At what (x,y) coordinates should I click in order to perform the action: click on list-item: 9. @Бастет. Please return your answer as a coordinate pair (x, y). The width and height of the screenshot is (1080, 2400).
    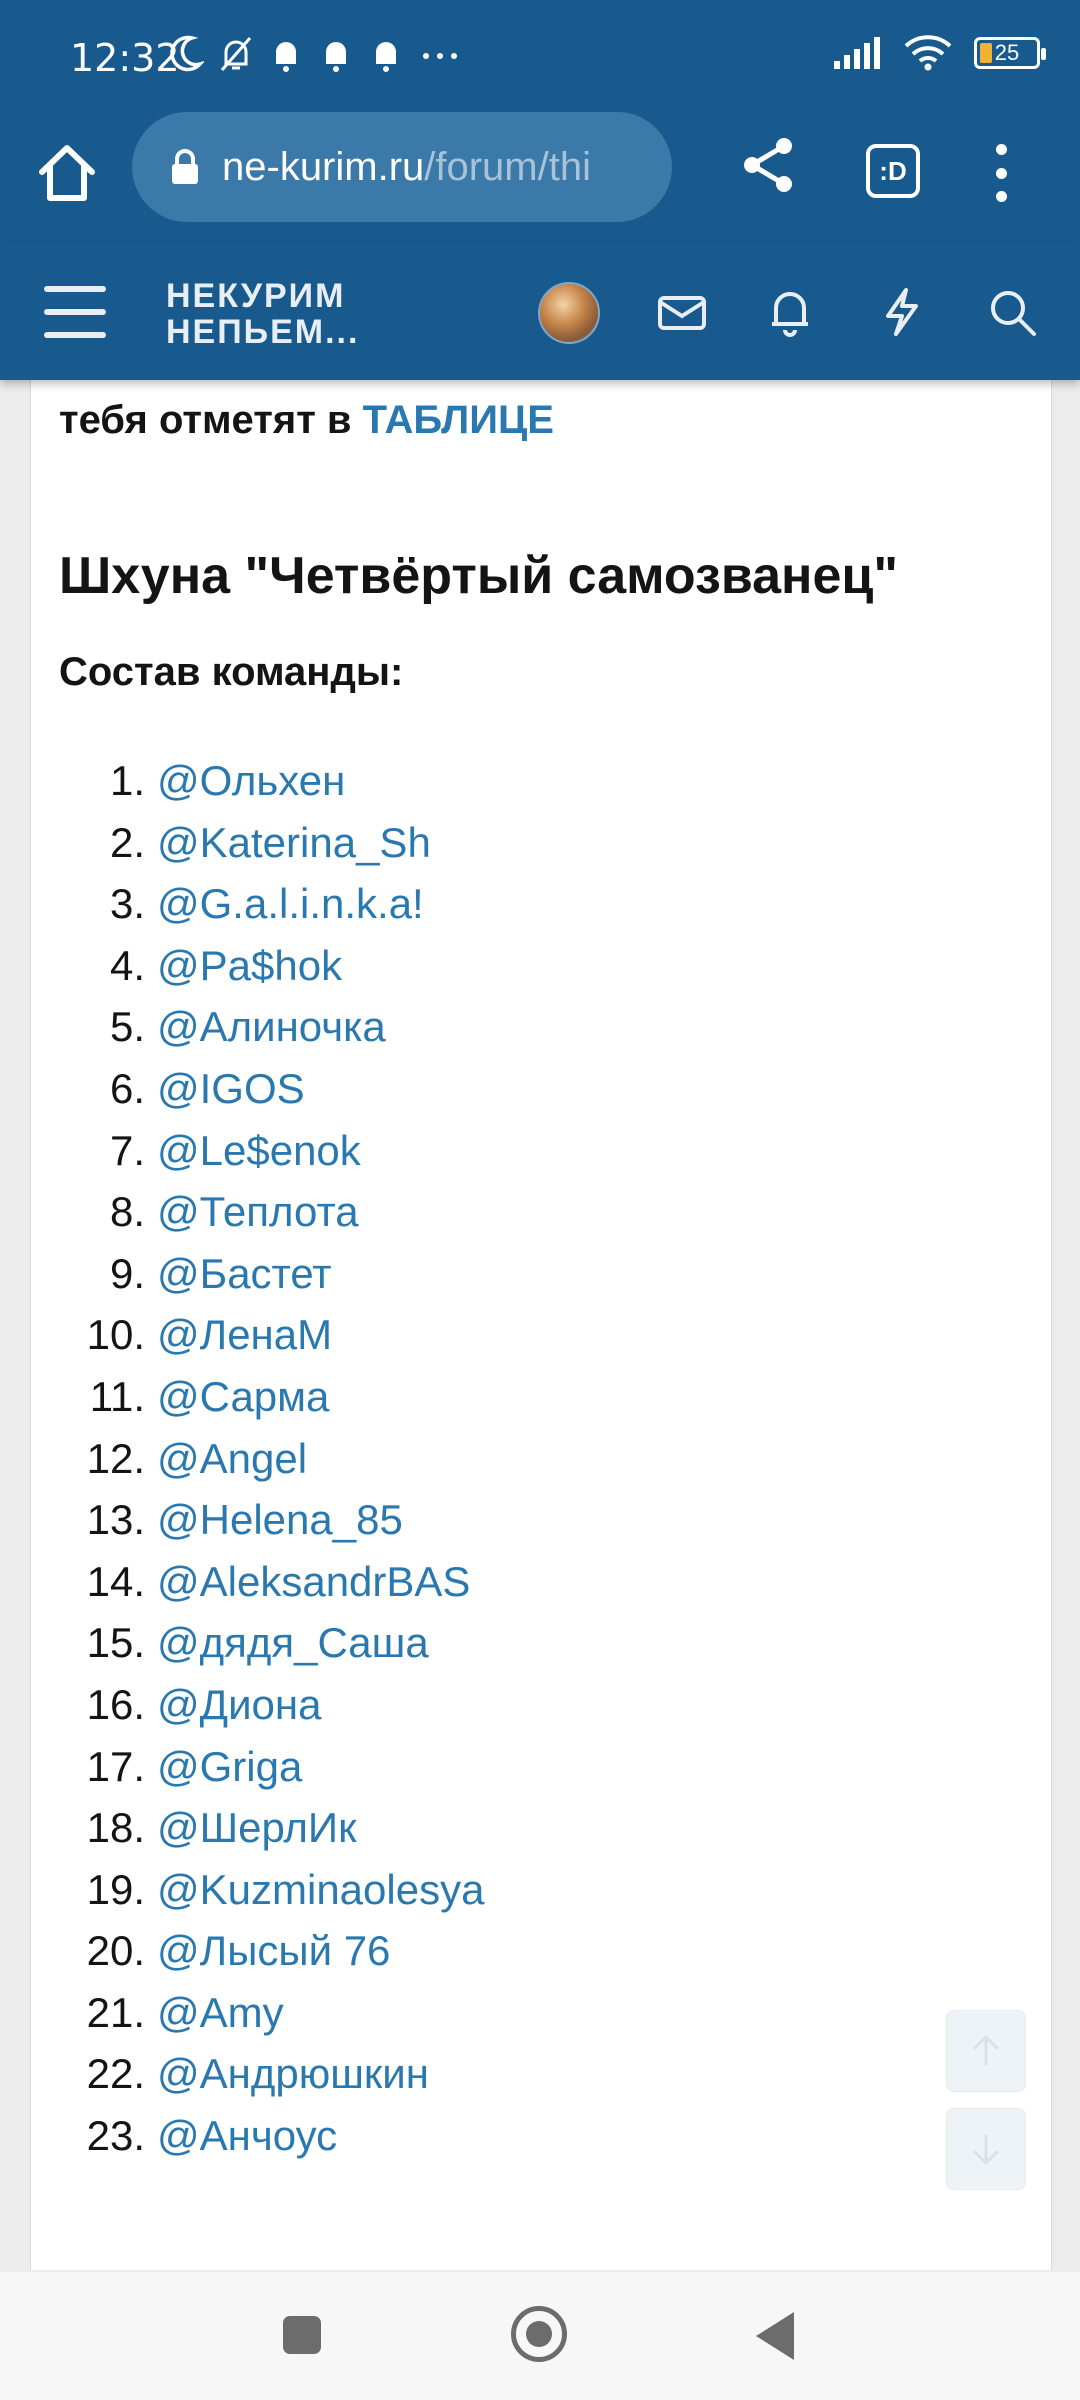
    Looking at the image, I should click on (257, 1274).